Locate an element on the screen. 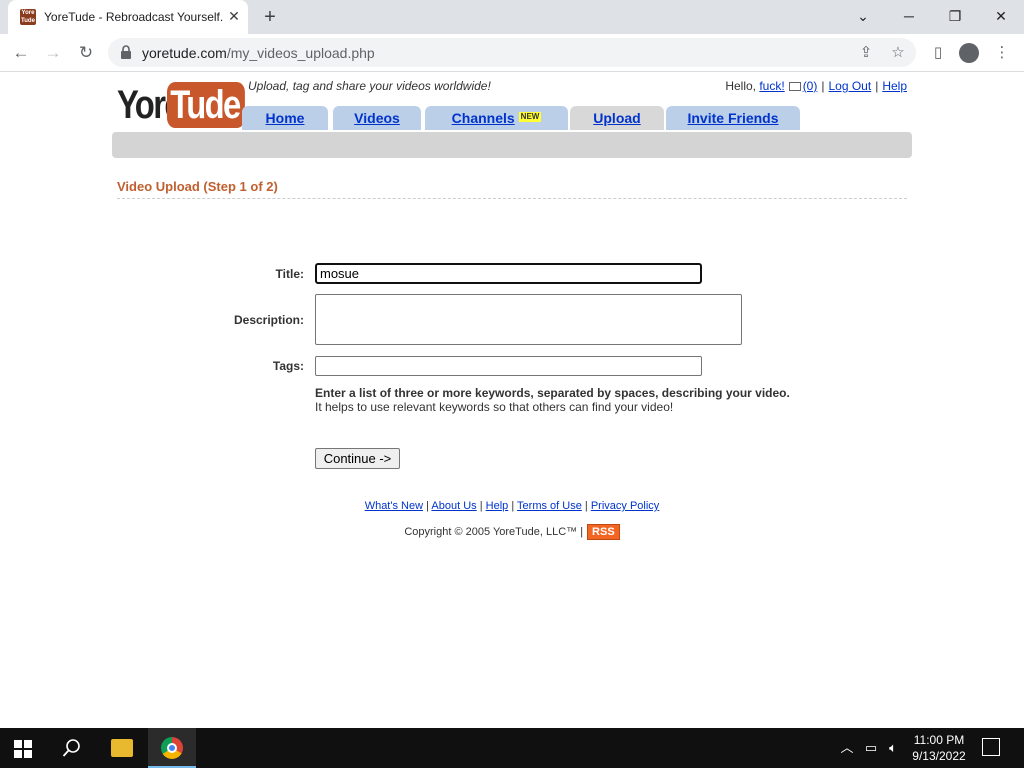 This screenshot has height=768, width=1024. tab-home-label: Home is located at coordinates (285, 118).